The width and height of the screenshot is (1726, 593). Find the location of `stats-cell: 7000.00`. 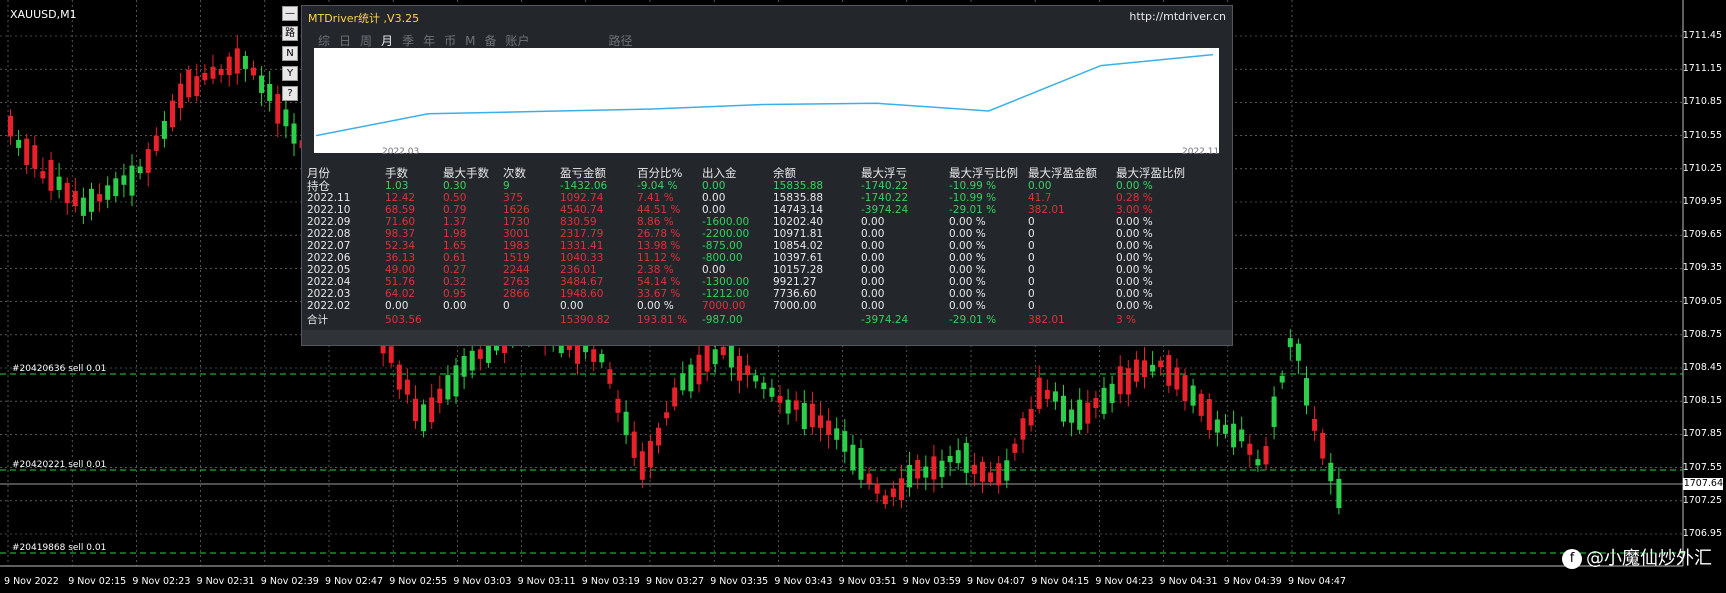

stats-cell: 7000.00 is located at coordinates (795, 306).